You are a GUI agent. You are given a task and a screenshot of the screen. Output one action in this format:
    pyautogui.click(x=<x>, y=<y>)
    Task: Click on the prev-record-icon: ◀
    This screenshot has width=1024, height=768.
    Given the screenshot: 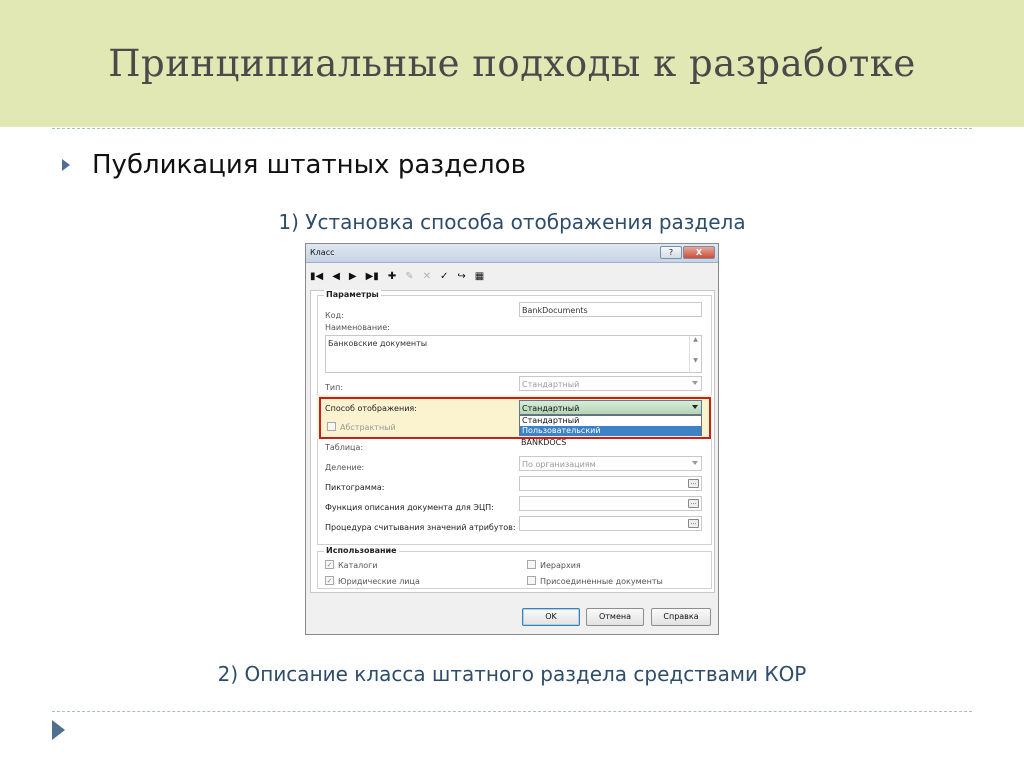 What is the action you would take?
    pyautogui.click(x=336, y=276)
    